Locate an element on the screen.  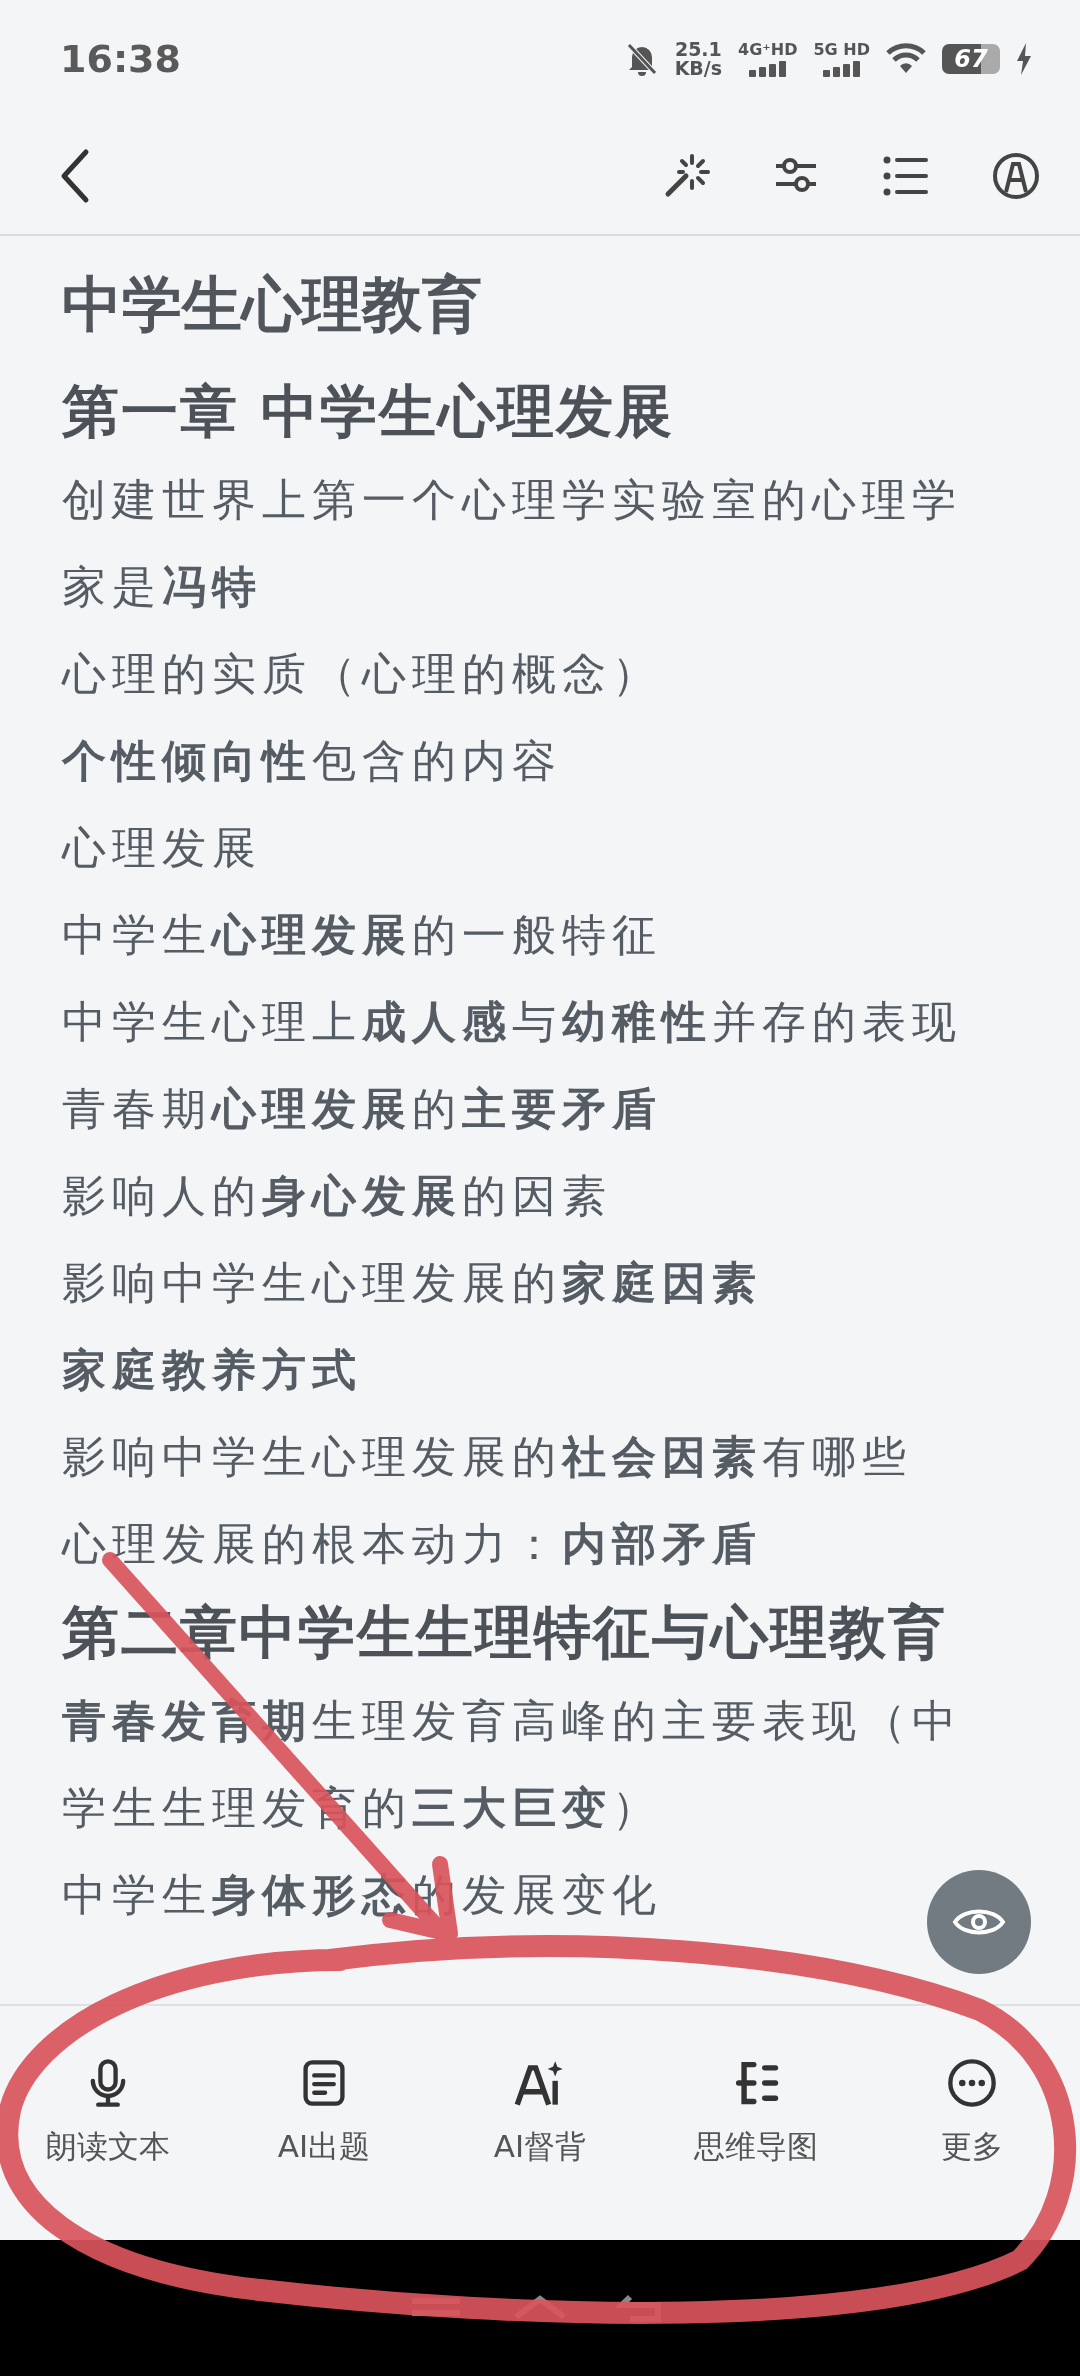
wifi-icon is located at coordinates (906, 59).